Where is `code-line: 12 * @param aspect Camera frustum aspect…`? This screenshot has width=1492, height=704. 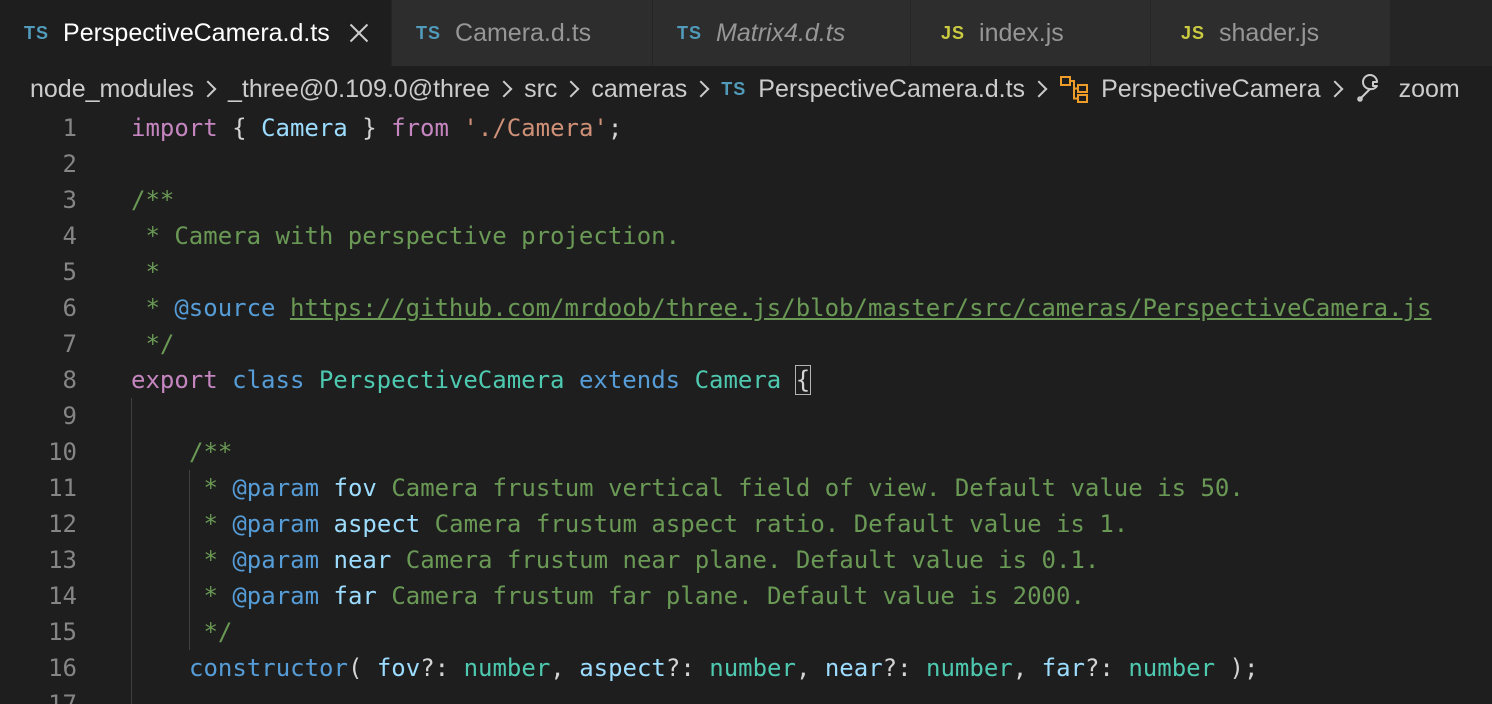 code-line: 12 * @param aspect Camera frustum aspect… is located at coordinates (746, 524).